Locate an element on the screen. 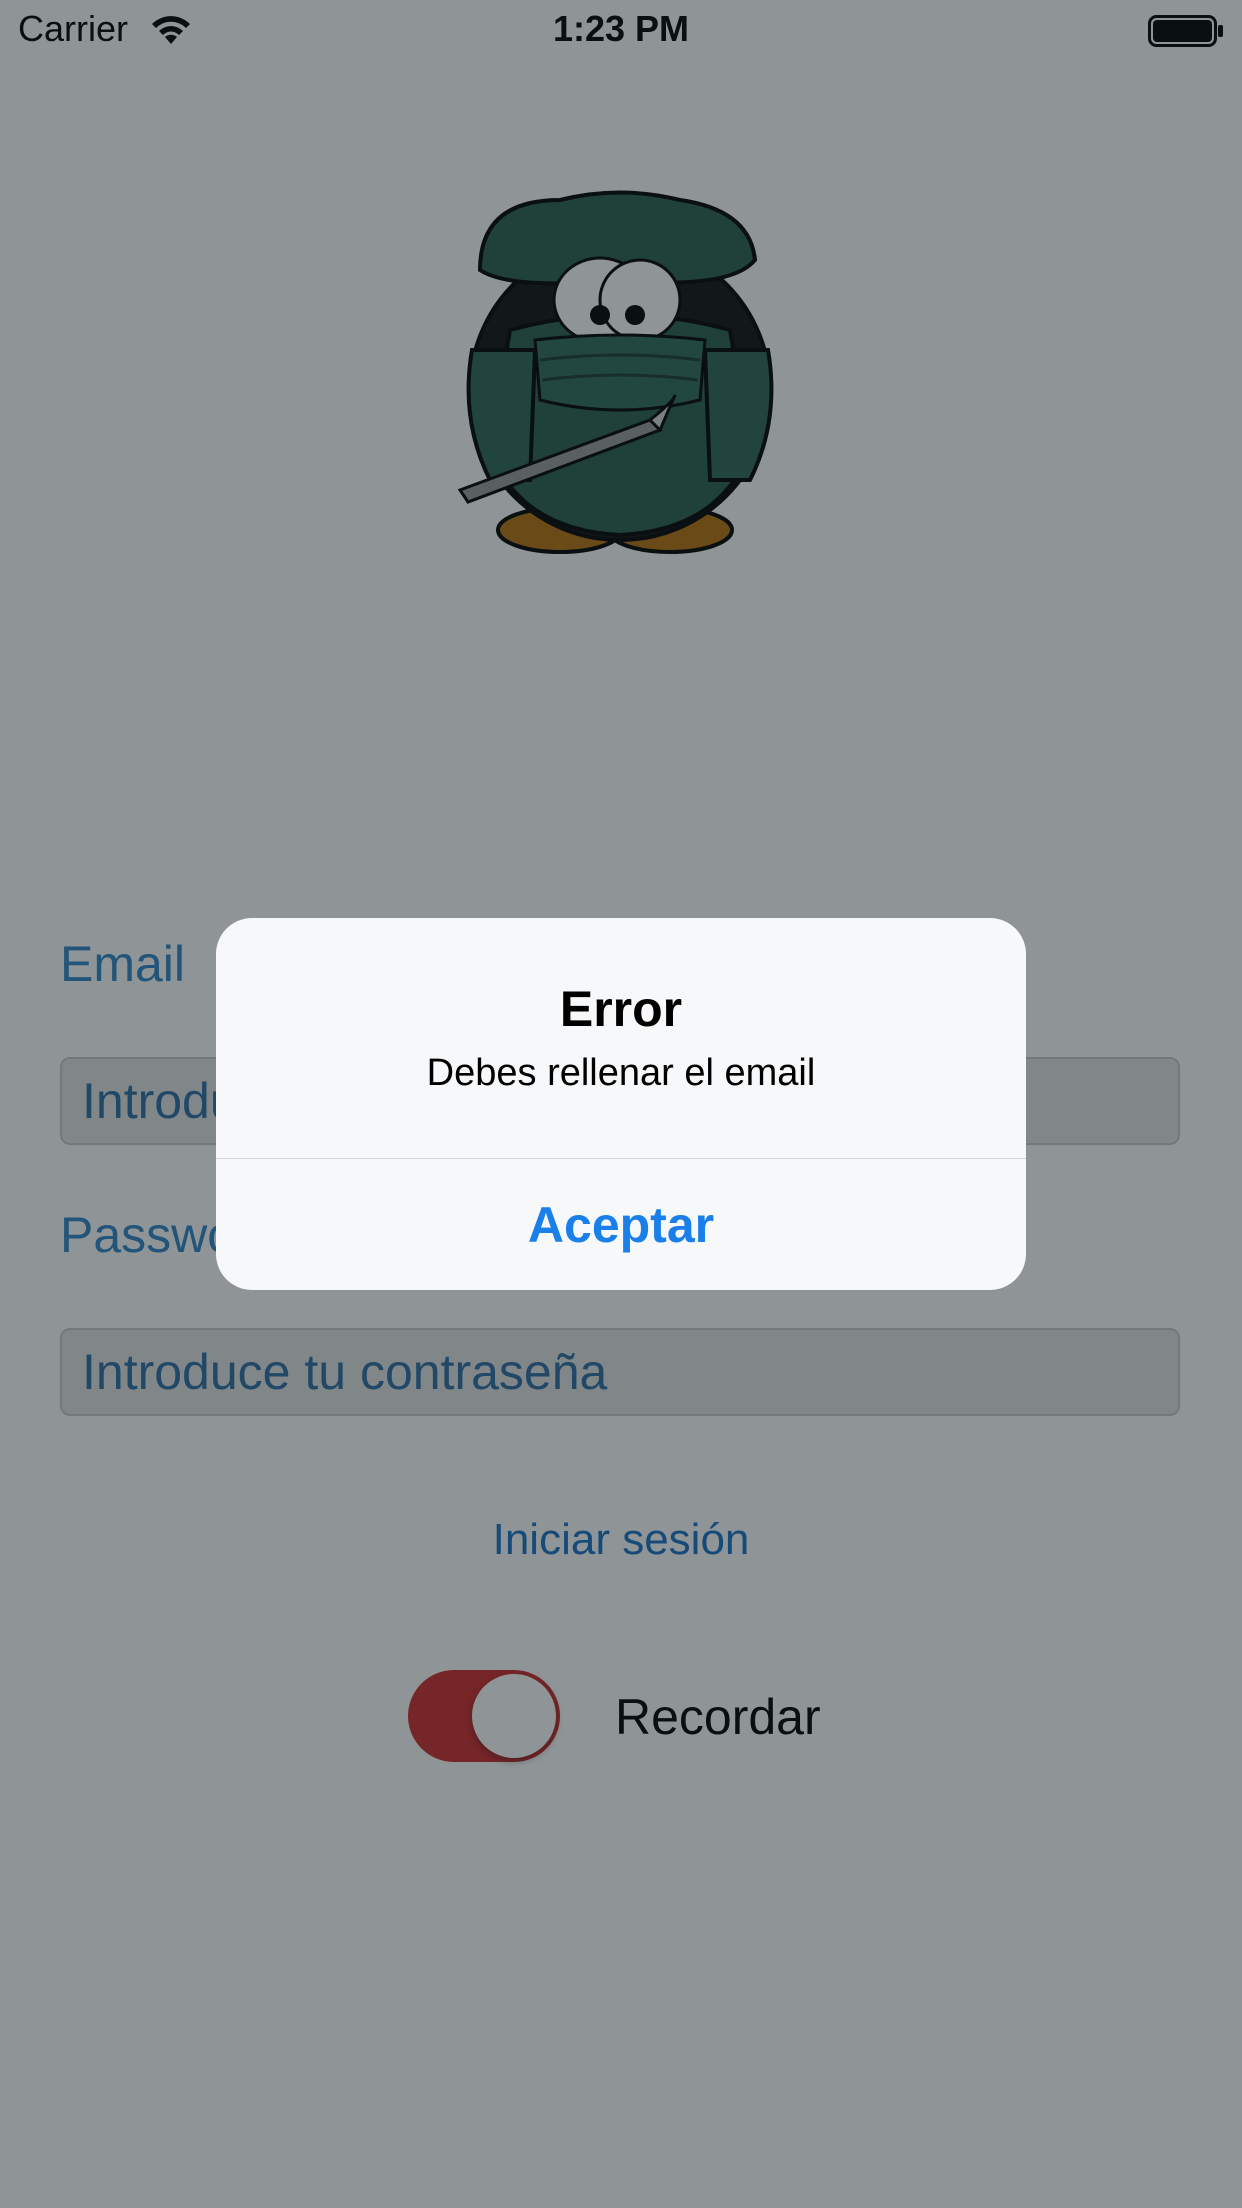 The width and height of the screenshot is (1242, 2208). accept-button: Aceptar is located at coordinates (621, 1224).